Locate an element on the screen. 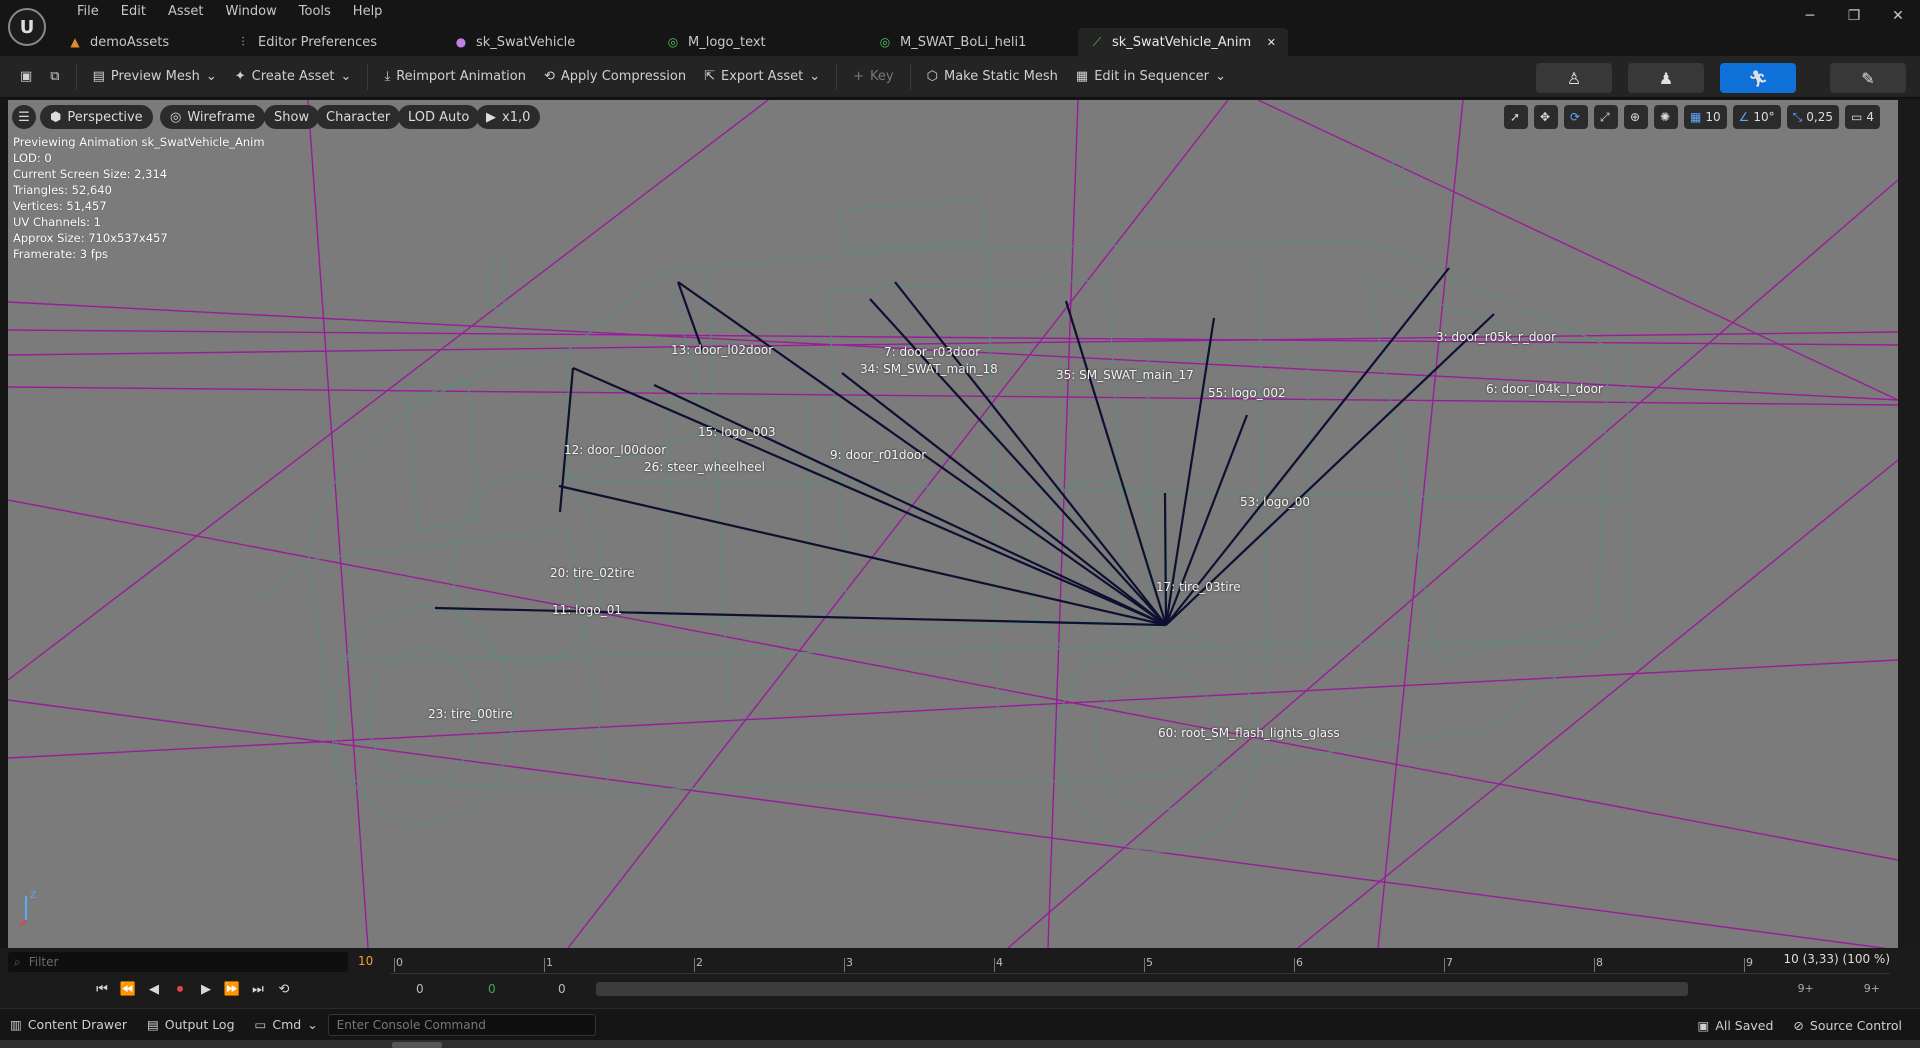  play-reverse-icon: ◀ is located at coordinates (154, 989).